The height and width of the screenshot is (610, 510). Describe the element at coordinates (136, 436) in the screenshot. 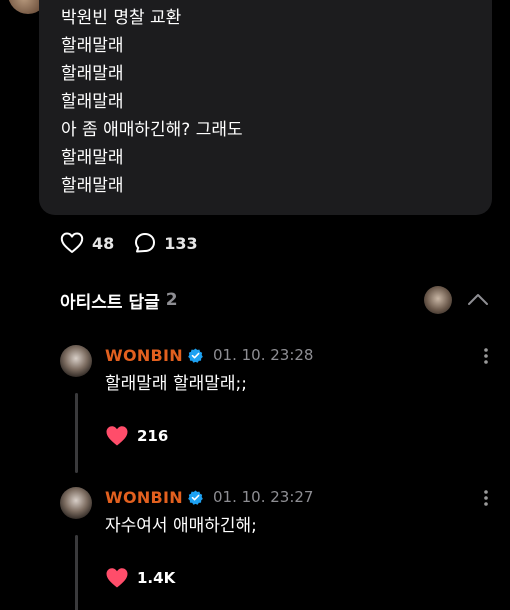

I see `reply-like-button: 216` at that location.